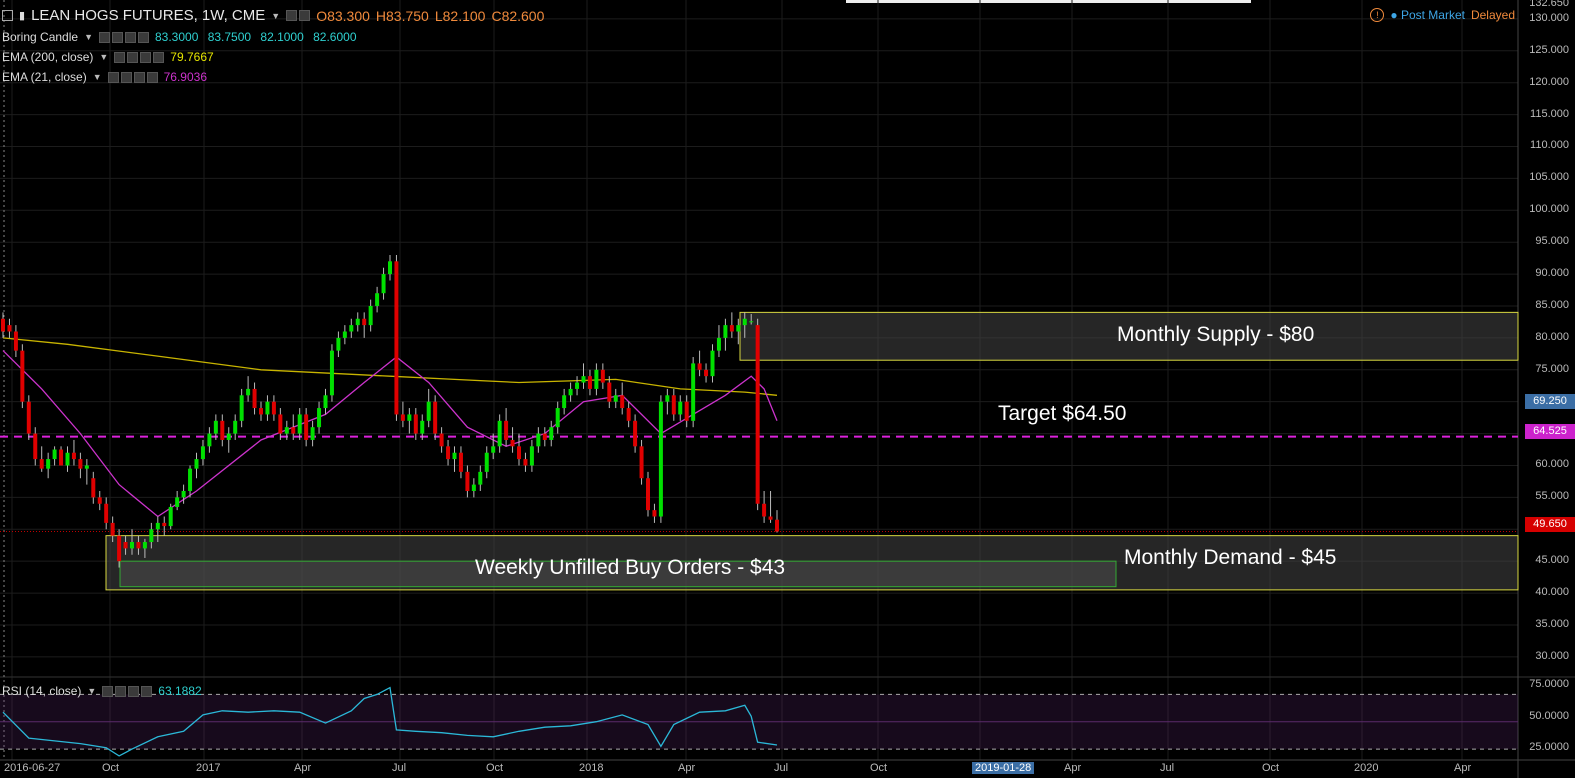 This screenshot has height=778, width=1575. Describe the element at coordinates (127, 691) in the screenshot. I see `rsi-controls` at that location.